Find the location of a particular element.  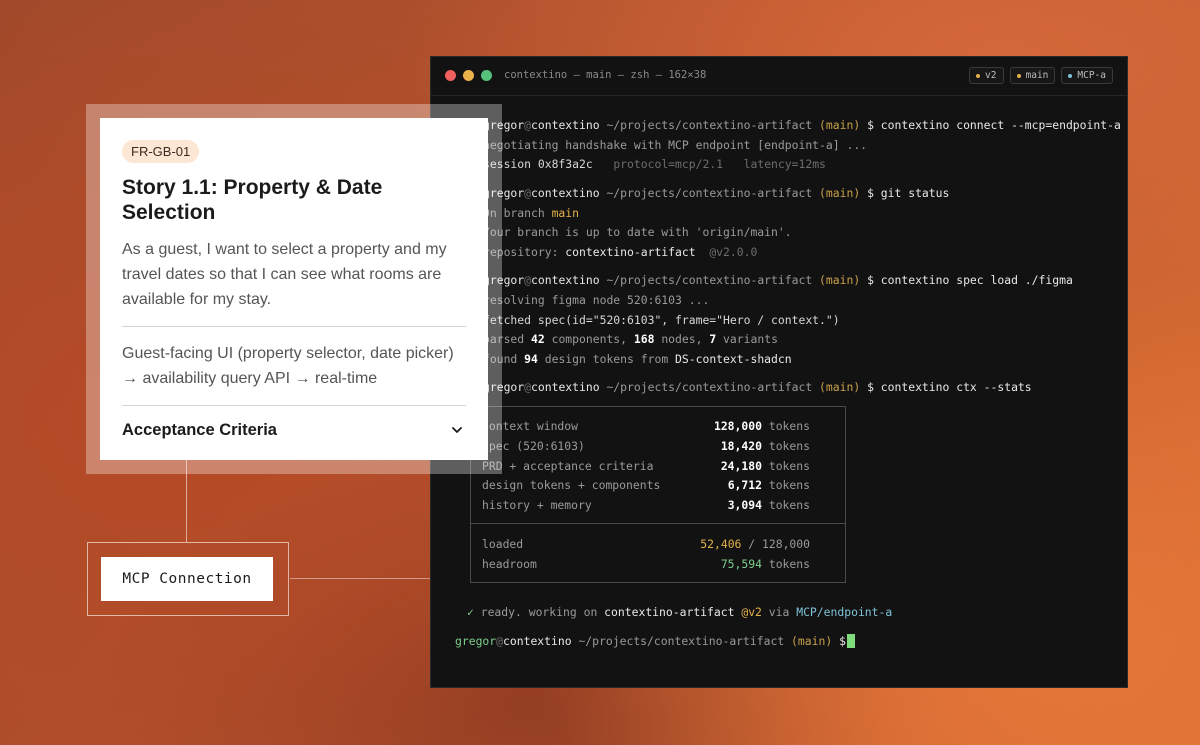

badge-version: v2 is located at coordinates (986, 75).